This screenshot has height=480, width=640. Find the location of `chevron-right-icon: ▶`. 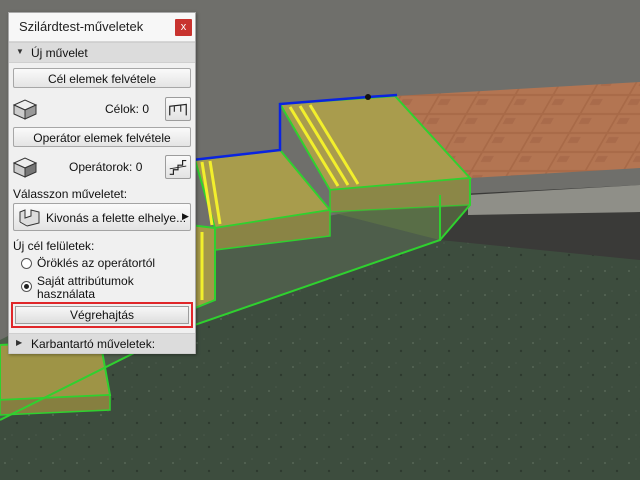

chevron-right-icon: ▶ is located at coordinates (185, 216).